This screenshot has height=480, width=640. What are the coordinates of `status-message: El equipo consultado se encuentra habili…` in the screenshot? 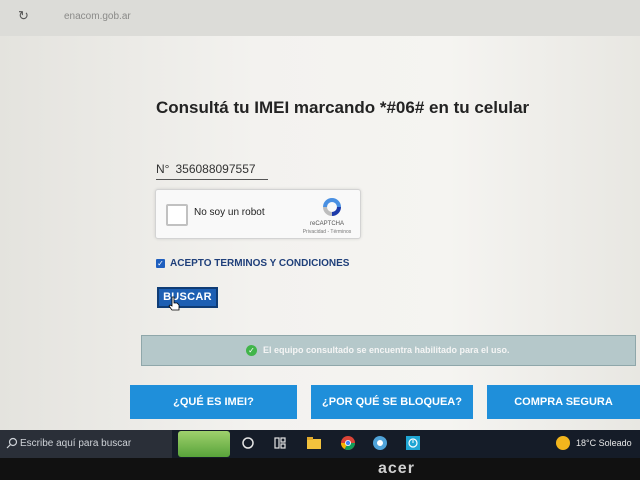 It's located at (386, 350).